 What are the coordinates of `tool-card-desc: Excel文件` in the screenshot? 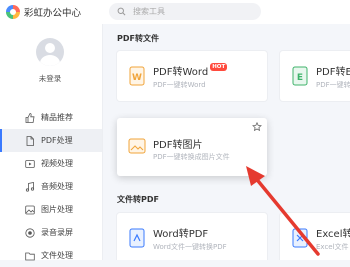 It's located at (332, 247).